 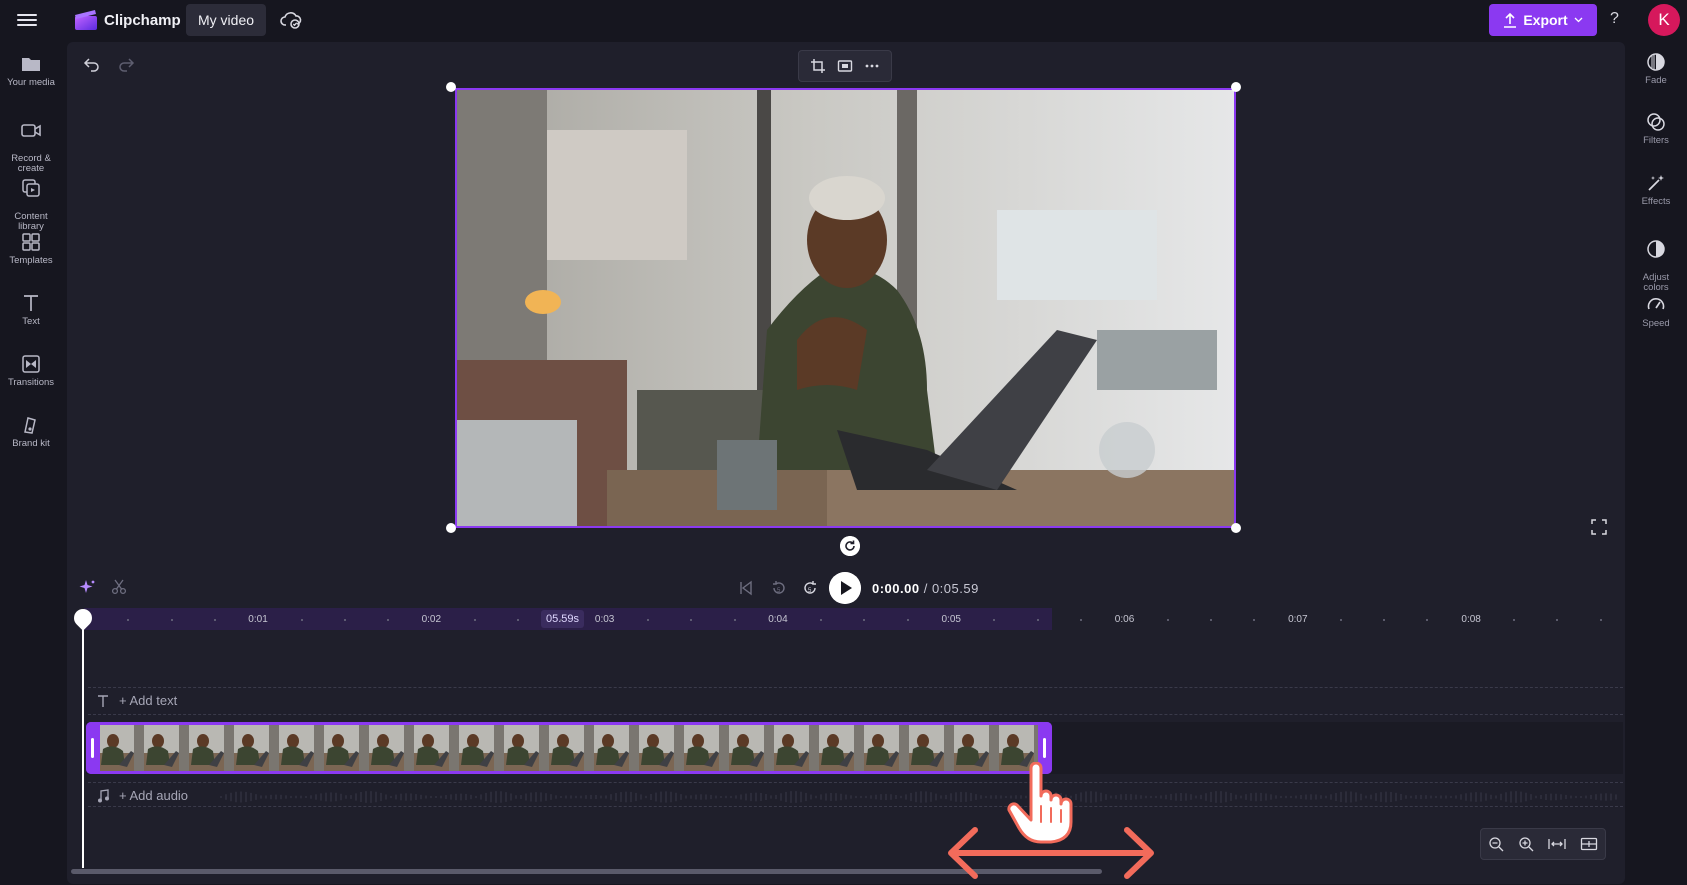 I want to click on folder-icon, so click(x=31, y=64).